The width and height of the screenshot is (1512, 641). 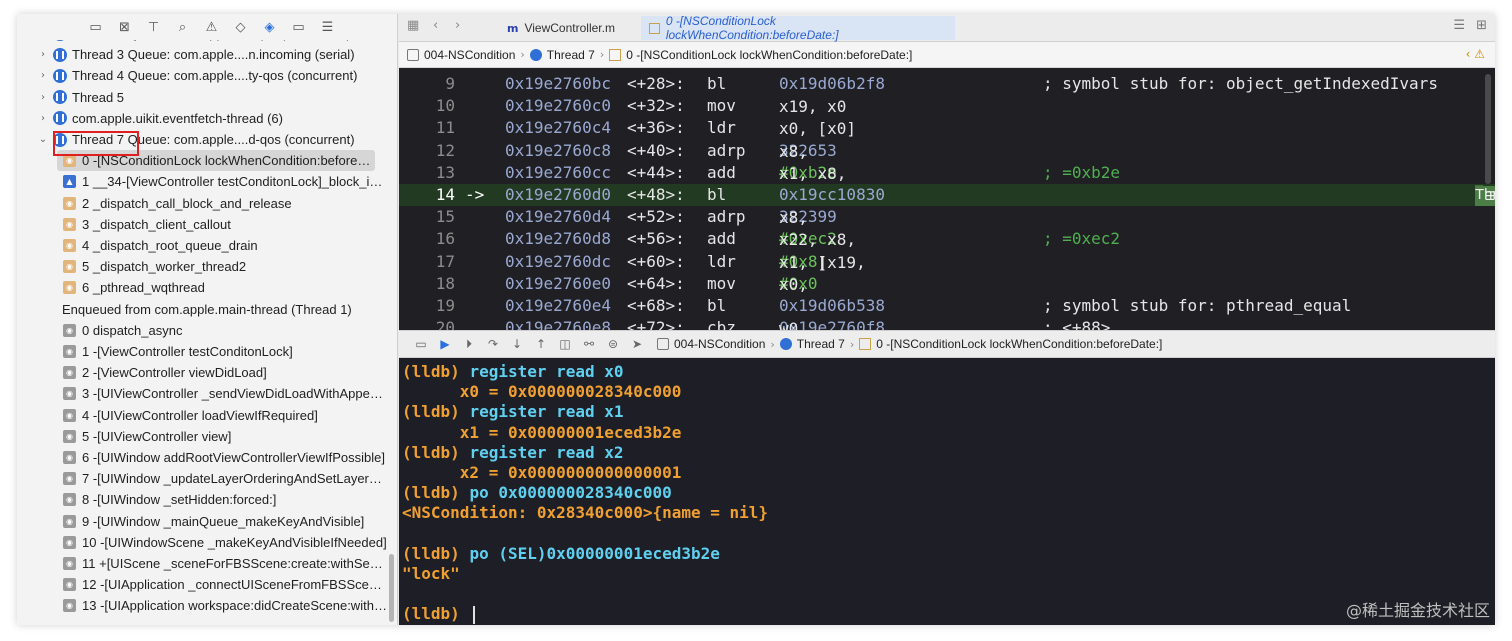 I want to click on disassembly-line: 11 0x19e2760c4 <+36>: ldr x0, [x0], so click(x=947, y=128).